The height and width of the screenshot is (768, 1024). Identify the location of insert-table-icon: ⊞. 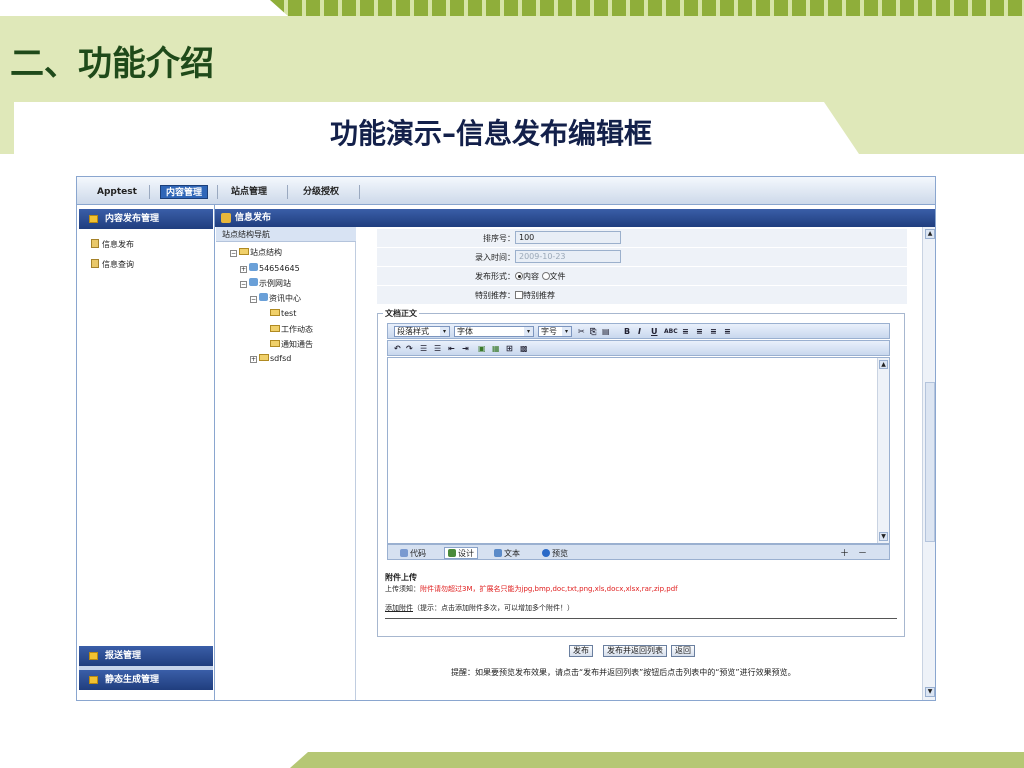
(509, 348).